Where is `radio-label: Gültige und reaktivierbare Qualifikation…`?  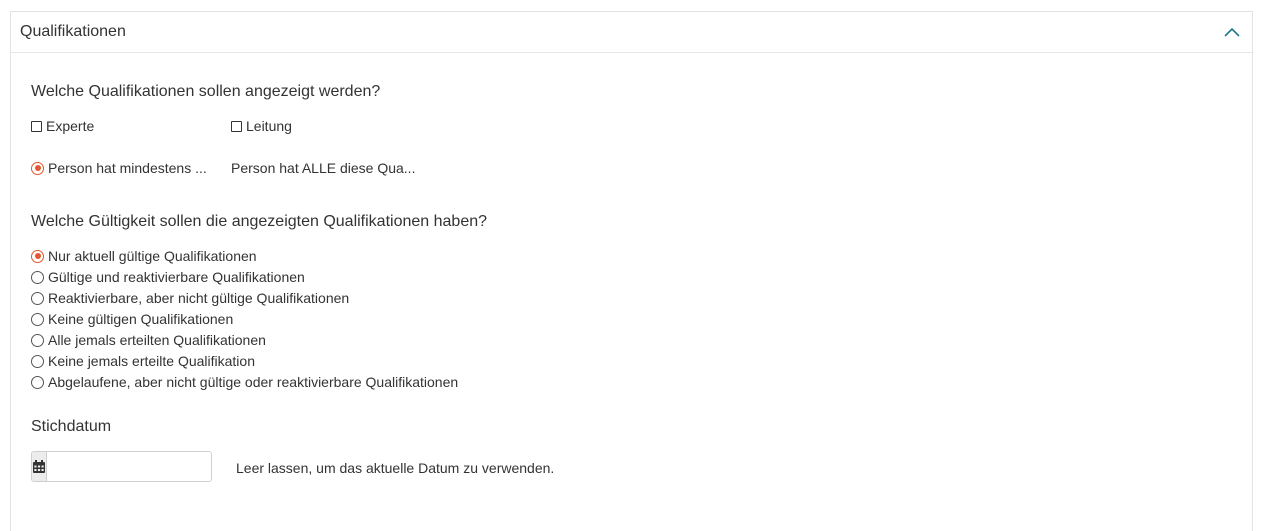 radio-label: Gültige und reaktivierbare Qualifikation… is located at coordinates (176, 277).